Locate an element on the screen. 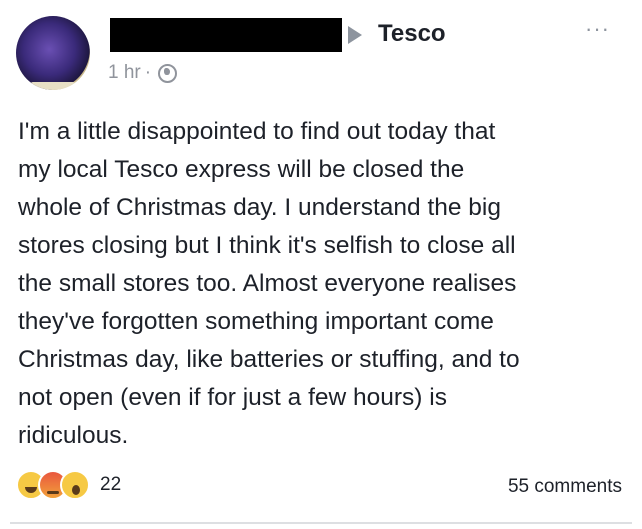 The image size is (642, 529). reactions-summary: 22 is located at coordinates (68, 485).